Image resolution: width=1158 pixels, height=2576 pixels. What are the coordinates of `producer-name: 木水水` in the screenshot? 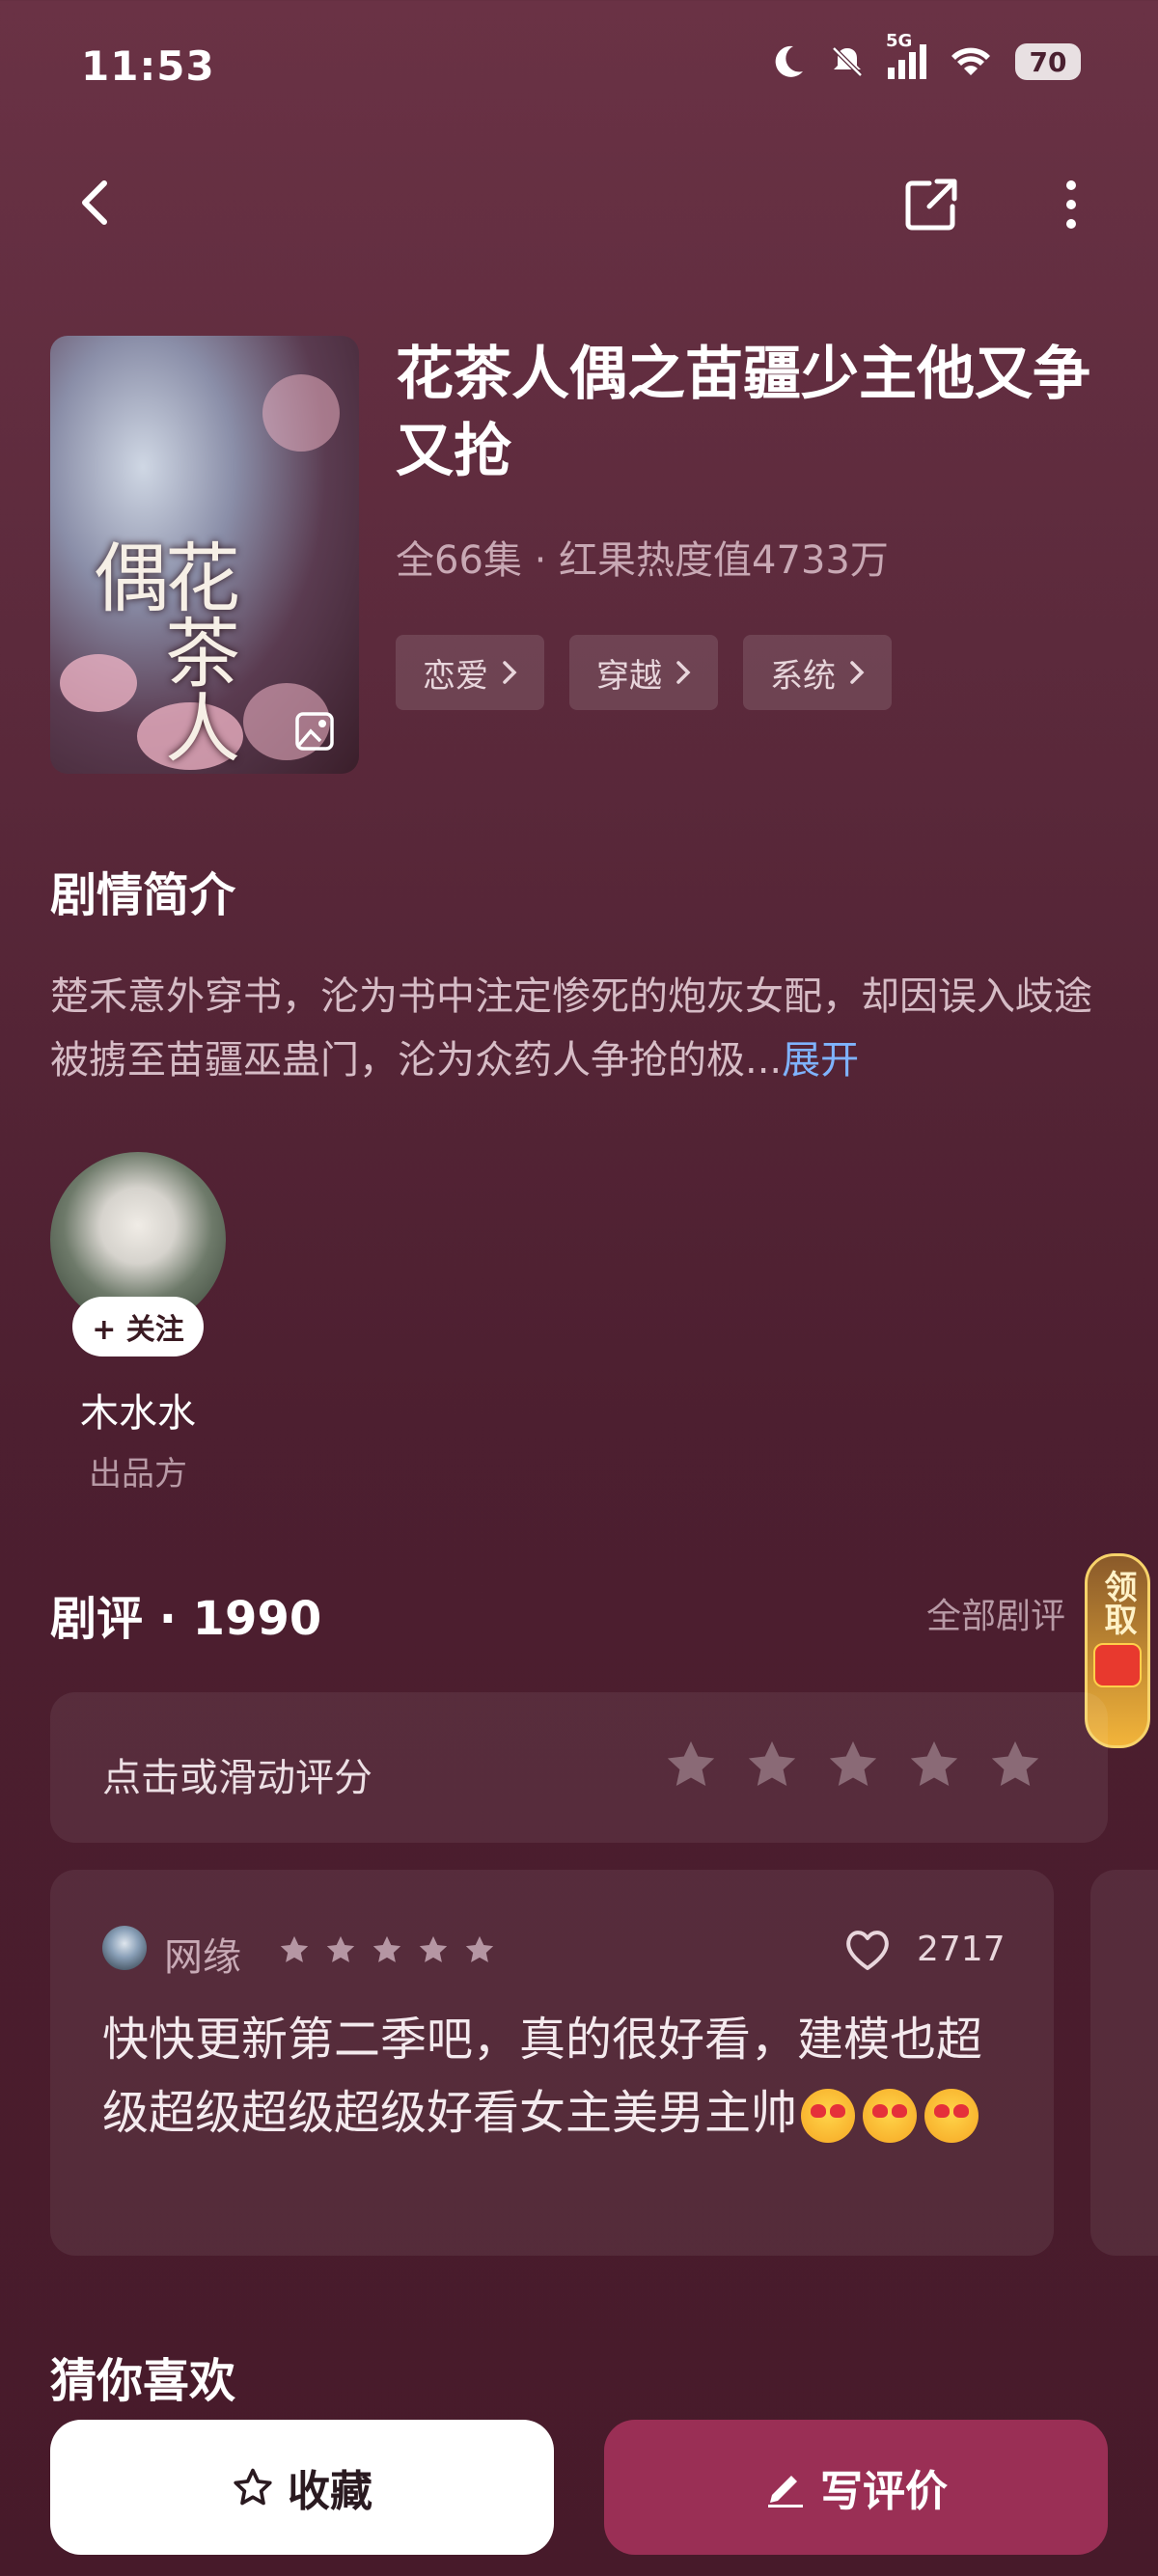 It's located at (138, 1410).